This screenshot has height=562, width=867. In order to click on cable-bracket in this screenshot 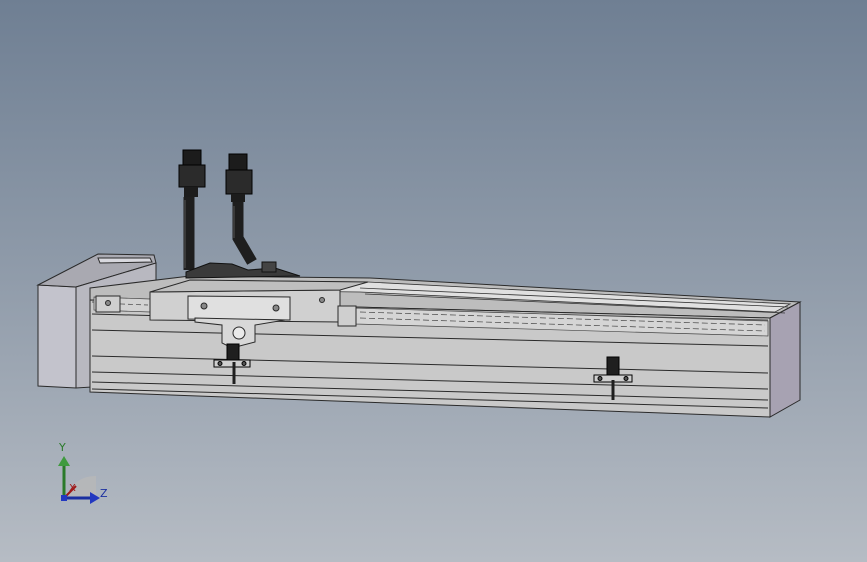, I will do `click(243, 270)`.